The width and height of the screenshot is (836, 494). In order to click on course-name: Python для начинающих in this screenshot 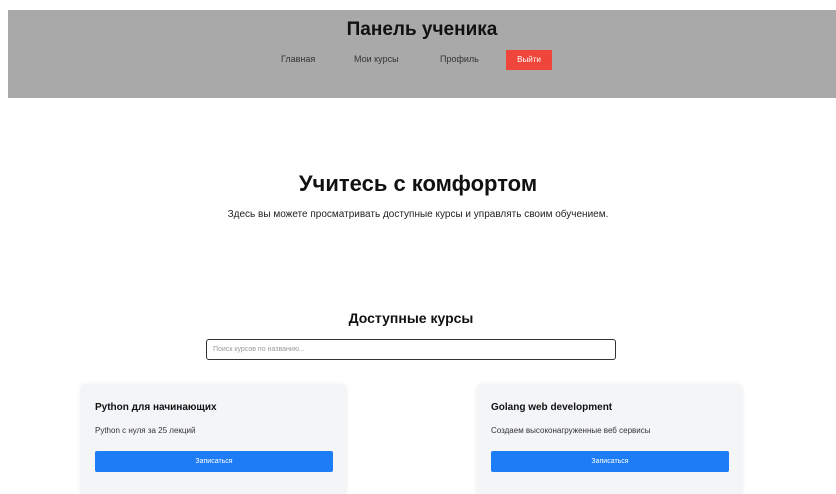, I will do `click(156, 407)`.